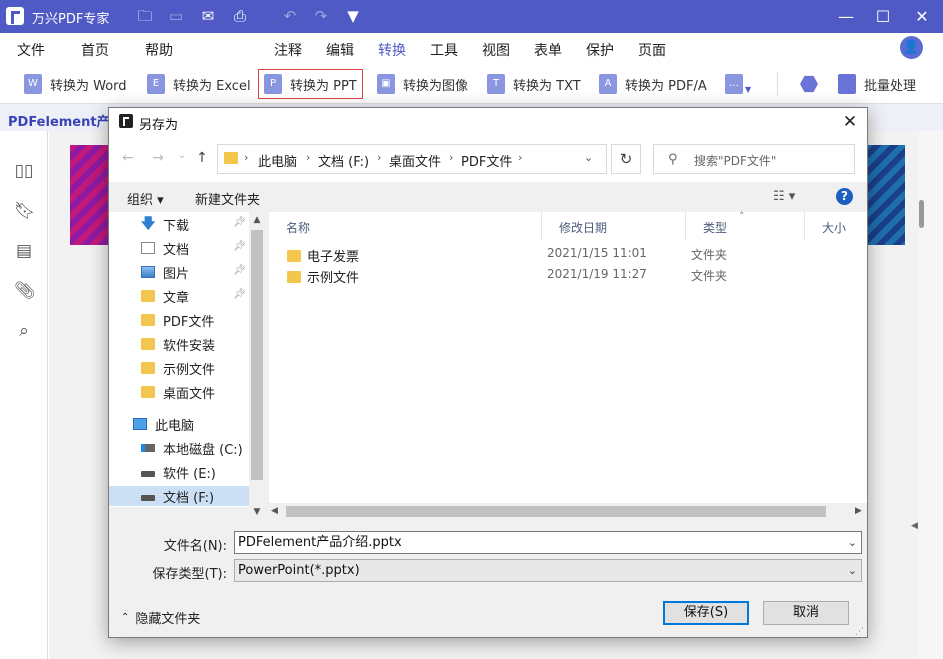  Describe the element at coordinates (178, 392) in the screenshot. I see `nav-item-desktop-files: 桌面文件` at that location.